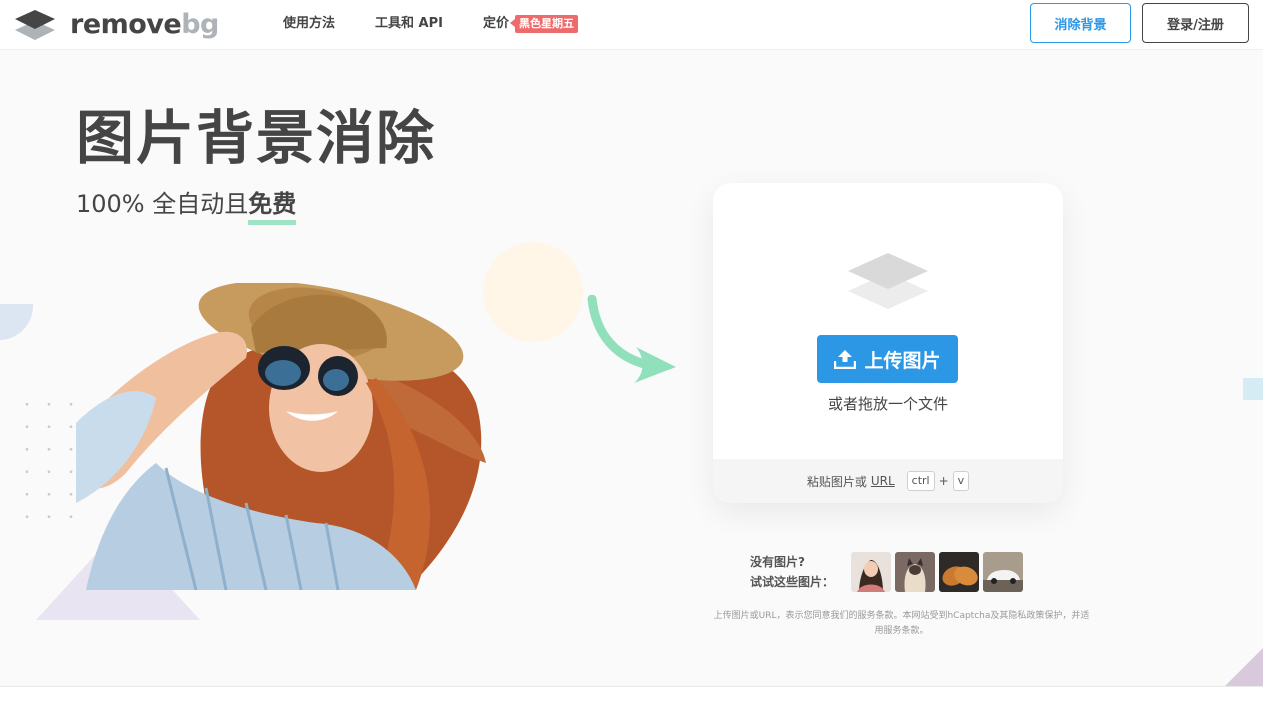  What do you see at coordinates (35, 25) in the screenshot?
I see `logo-icon` at bounding box center [35, 25].